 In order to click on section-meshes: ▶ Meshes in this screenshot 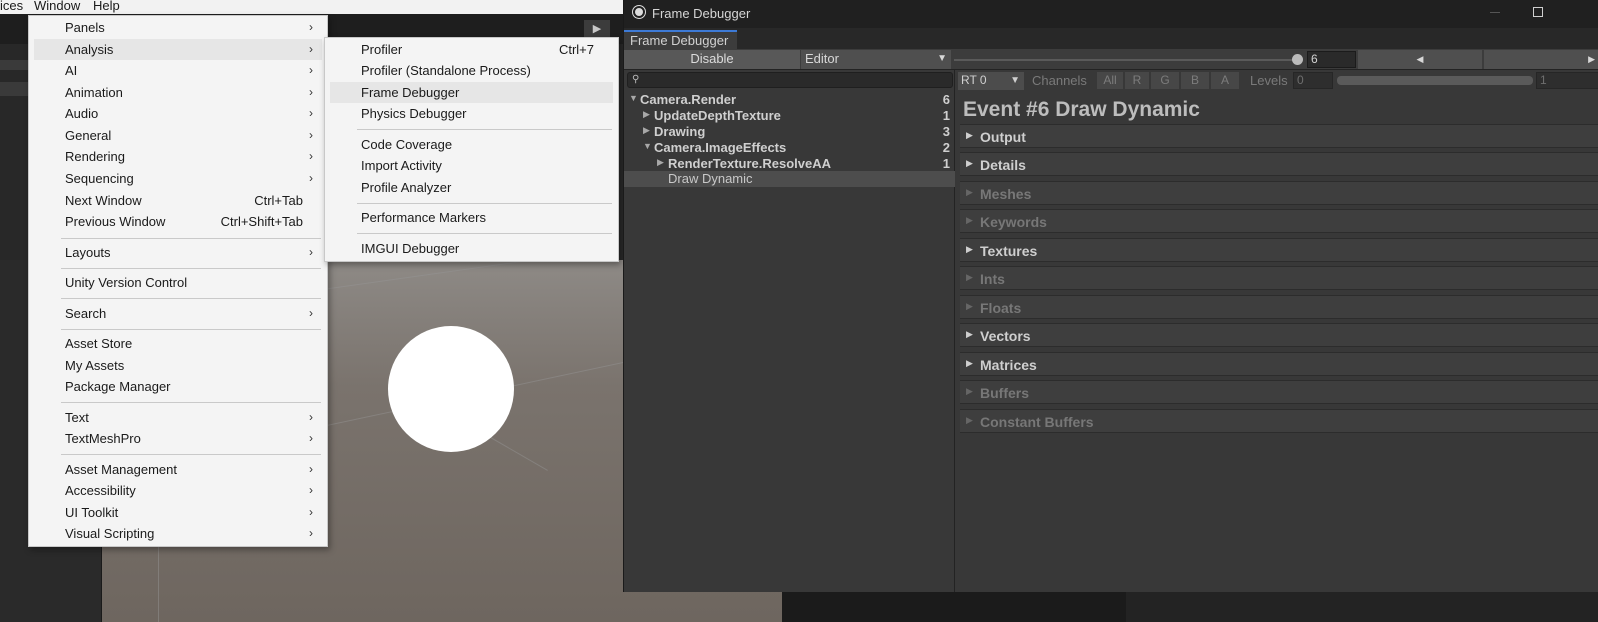, I will do `click(1279, 193)`.